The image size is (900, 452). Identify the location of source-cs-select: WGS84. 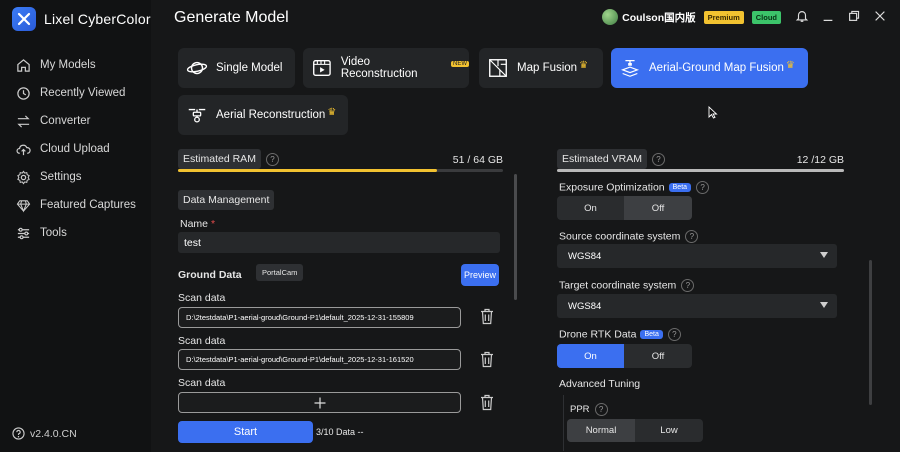
(697, 256).